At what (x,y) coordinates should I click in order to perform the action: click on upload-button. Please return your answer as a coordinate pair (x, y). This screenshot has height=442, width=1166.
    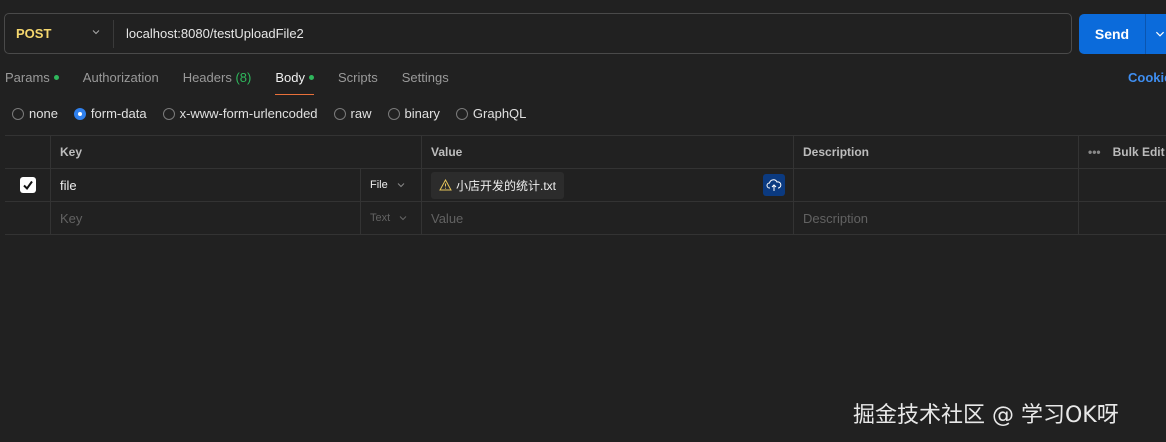
    Looking at the image, I should click on (774, 185).